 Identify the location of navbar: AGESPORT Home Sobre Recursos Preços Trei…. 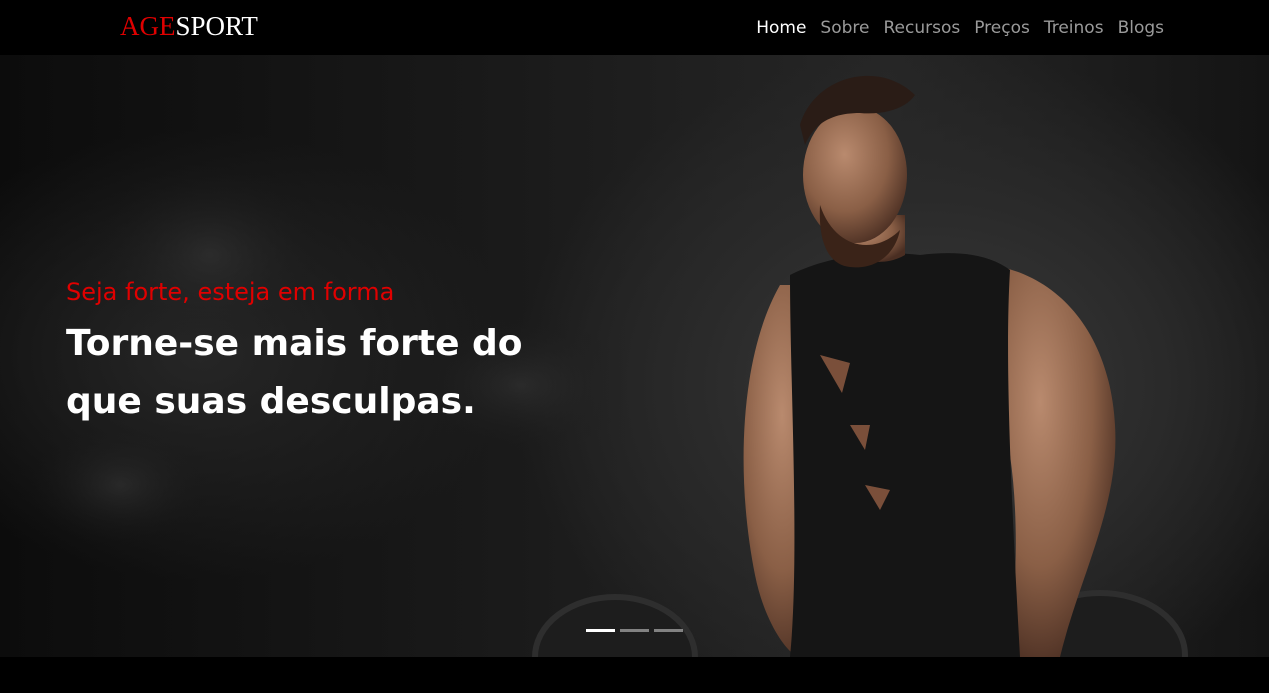
(634, 27).